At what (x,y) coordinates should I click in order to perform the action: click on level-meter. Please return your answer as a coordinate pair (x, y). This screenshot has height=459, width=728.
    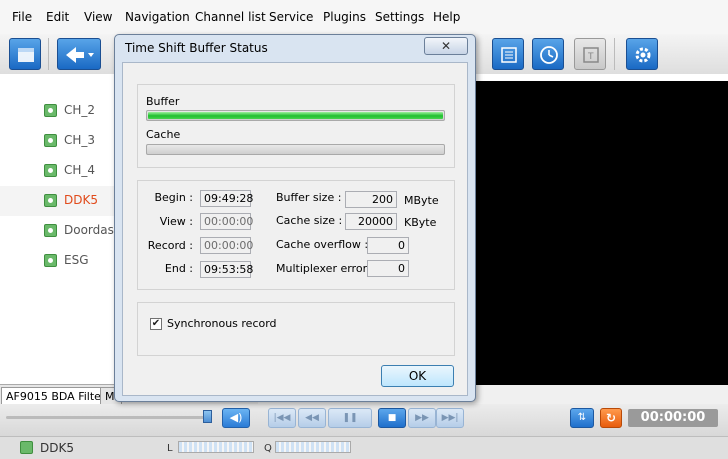
    Looking at the image, I should click on (216, 447).